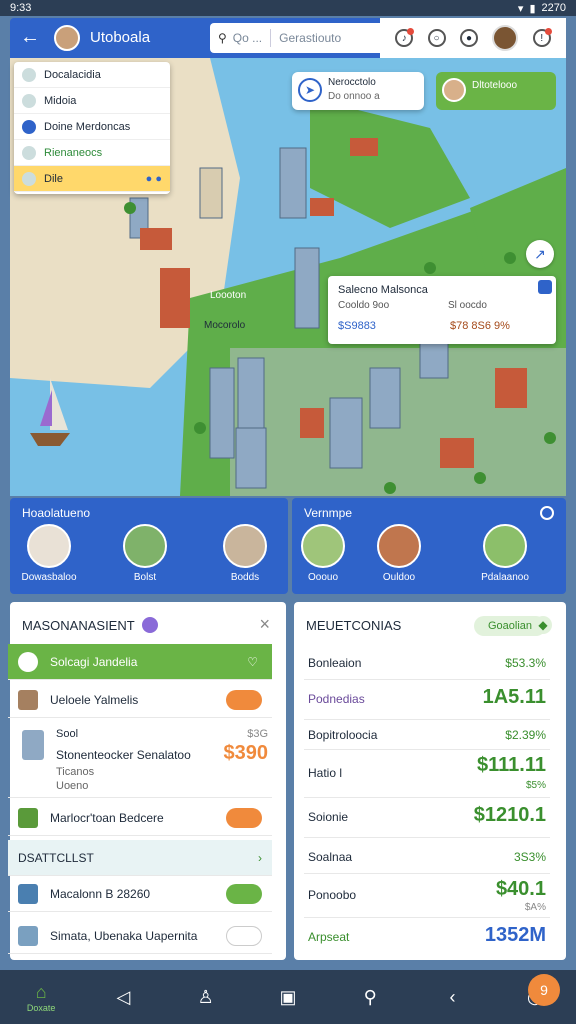  I want to click on status-icons: ▾ ▮ 2270, so click(542, 8).